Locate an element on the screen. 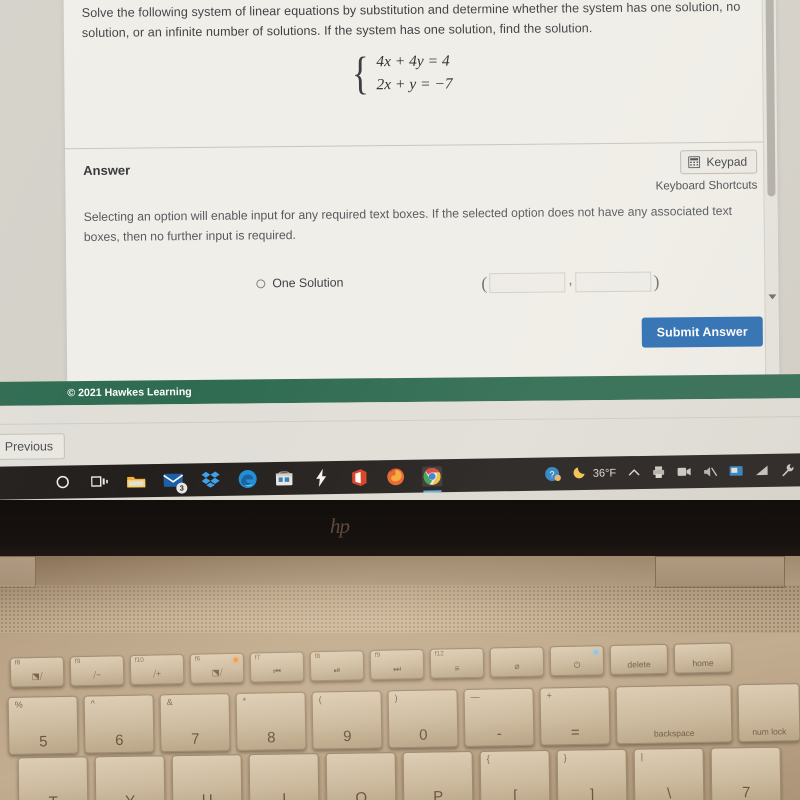 The width and height of the screenshot is (800, 800). dropbox-icon is located at coordinates (210, 479).